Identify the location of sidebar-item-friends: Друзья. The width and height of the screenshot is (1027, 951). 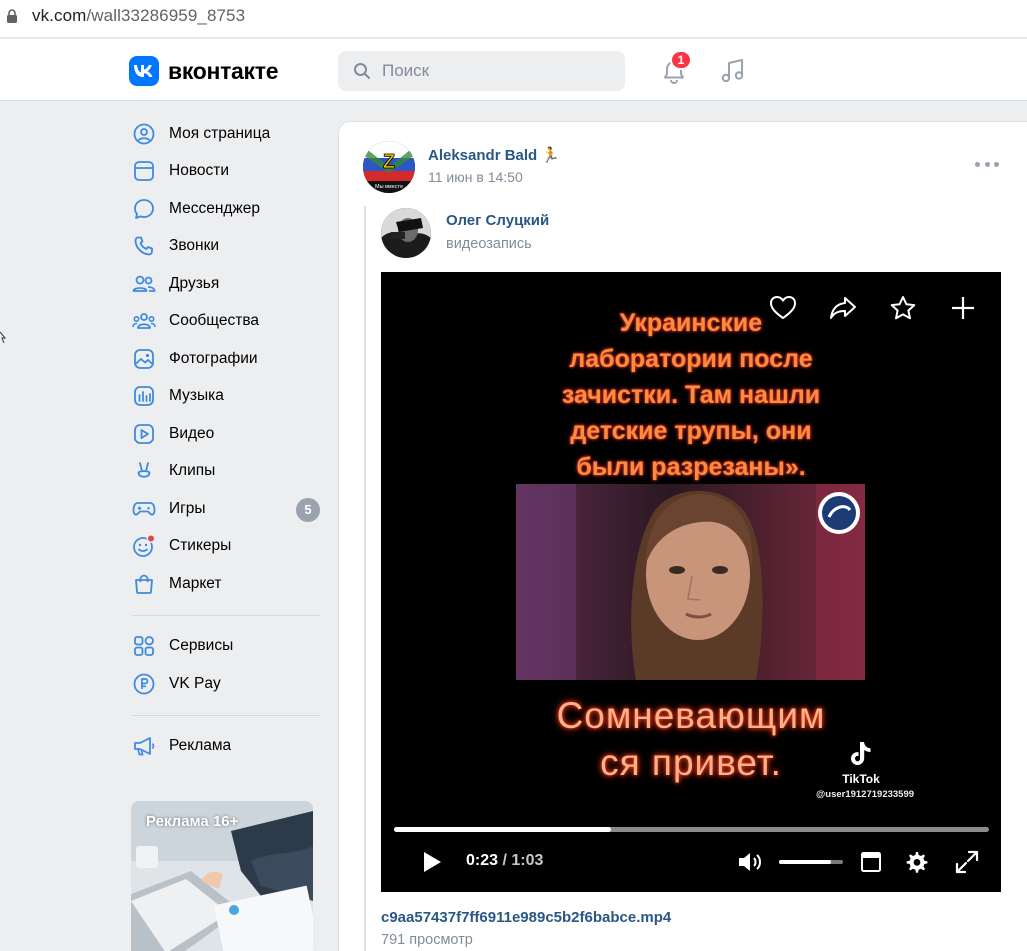
(226, 284).